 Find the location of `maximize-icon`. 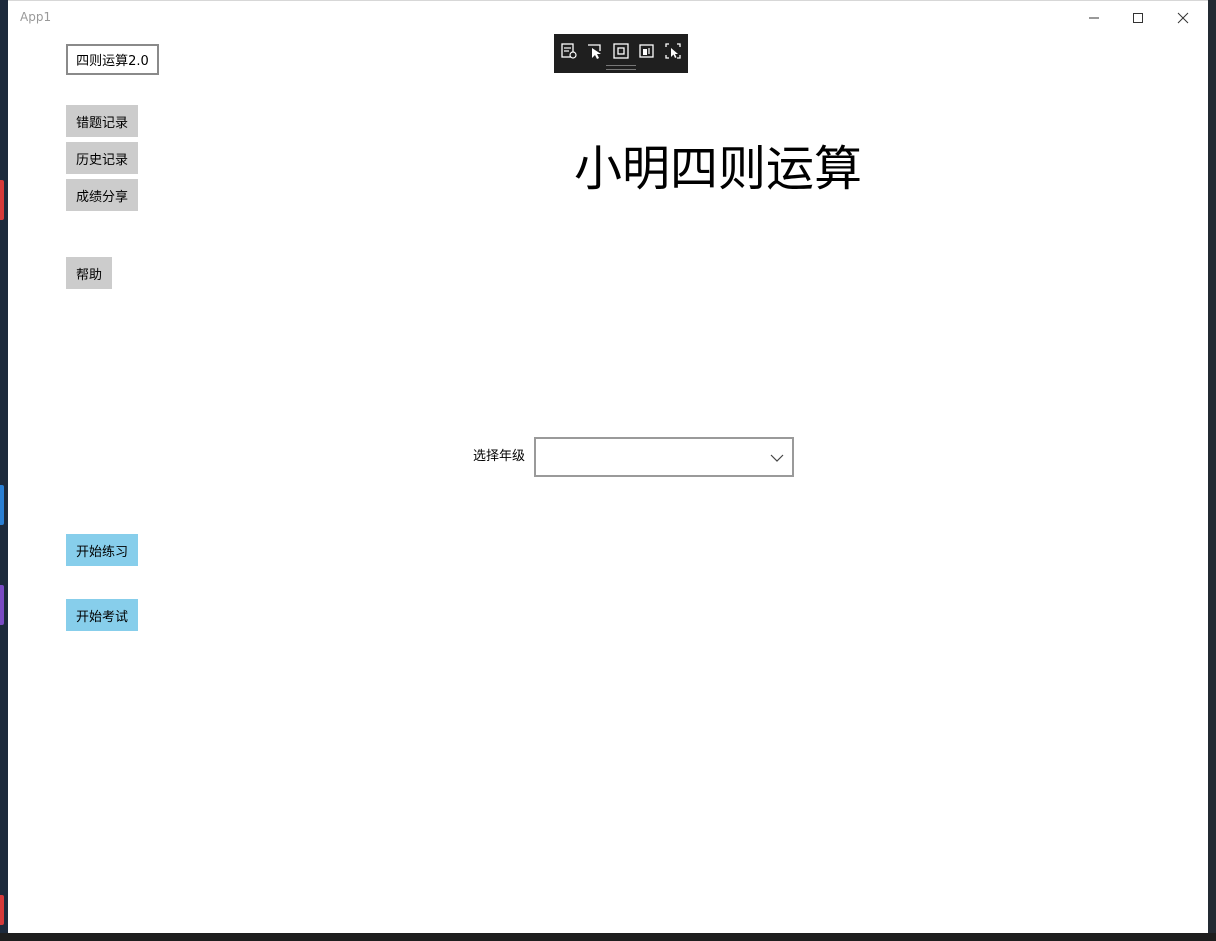

maximize-icon is located at coordinates (1138, 18).